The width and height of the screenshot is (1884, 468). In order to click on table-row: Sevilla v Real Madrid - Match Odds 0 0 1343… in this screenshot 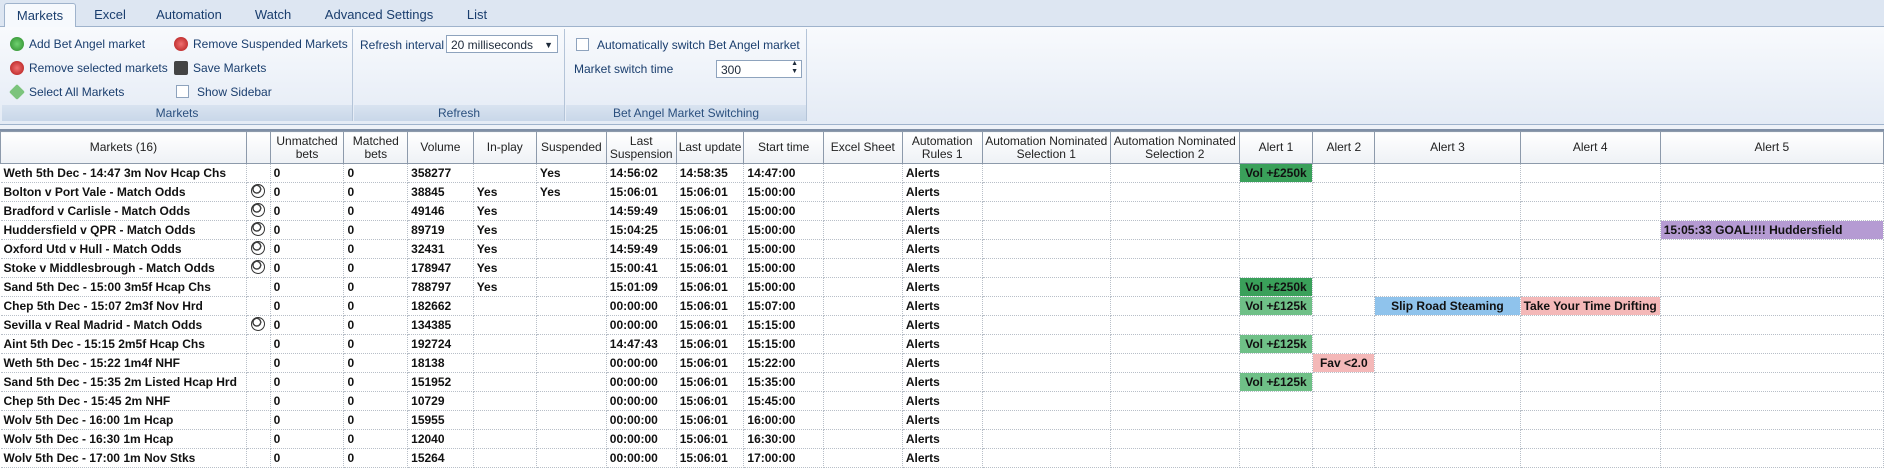, I will do `click(942, 325)`.